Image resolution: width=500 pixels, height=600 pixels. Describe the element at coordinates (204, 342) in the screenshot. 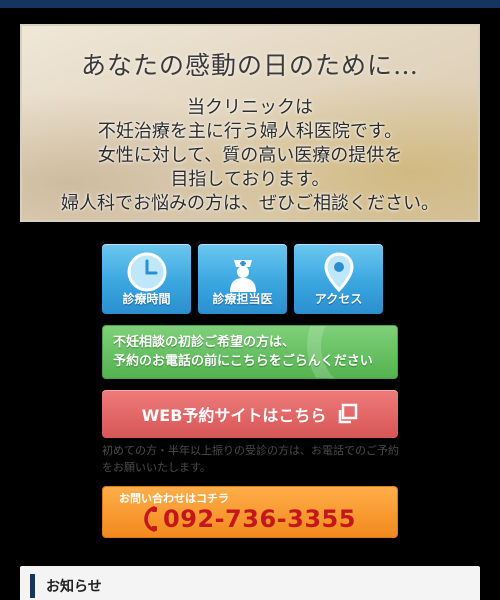

I see `consult-line-1: 不妊相談の初診ご希望の方は、` at that location.